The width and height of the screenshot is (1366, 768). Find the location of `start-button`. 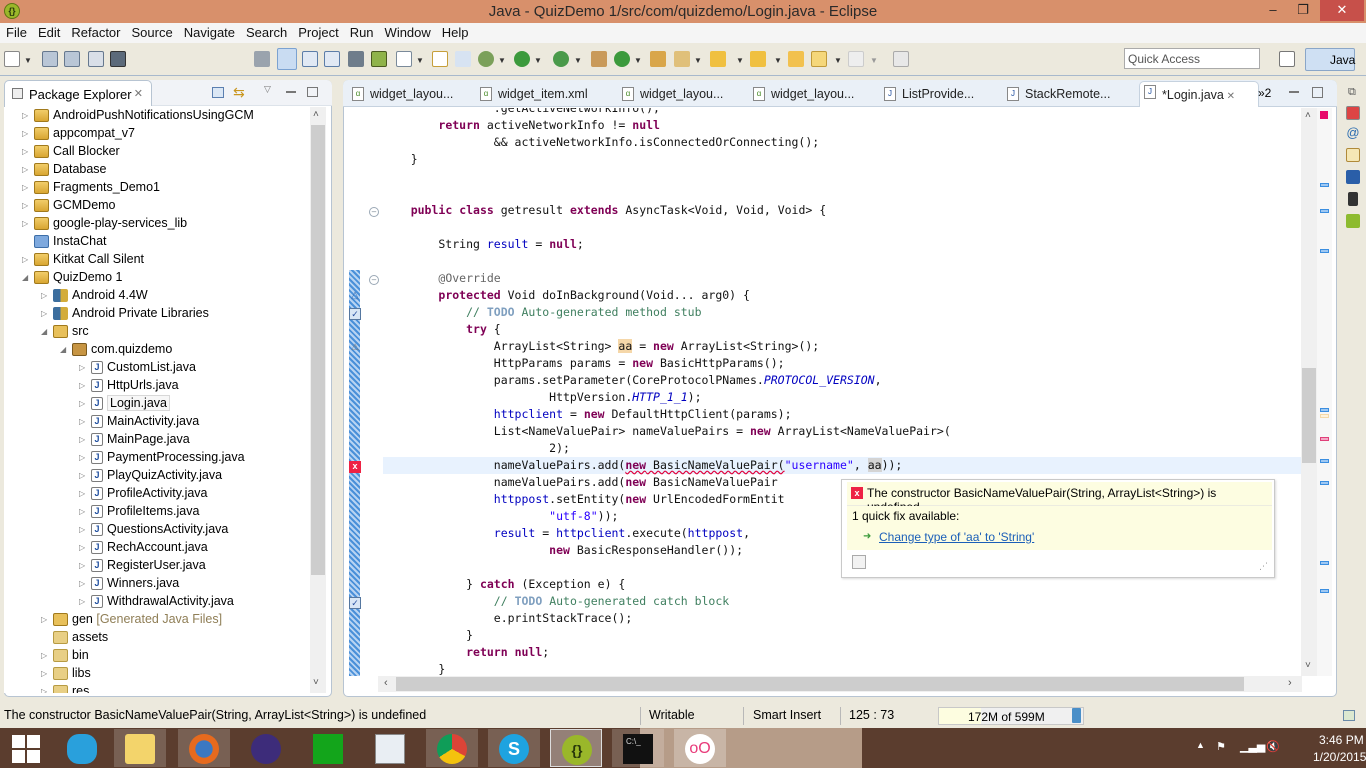

start-button is located at coordinates (26, 748).